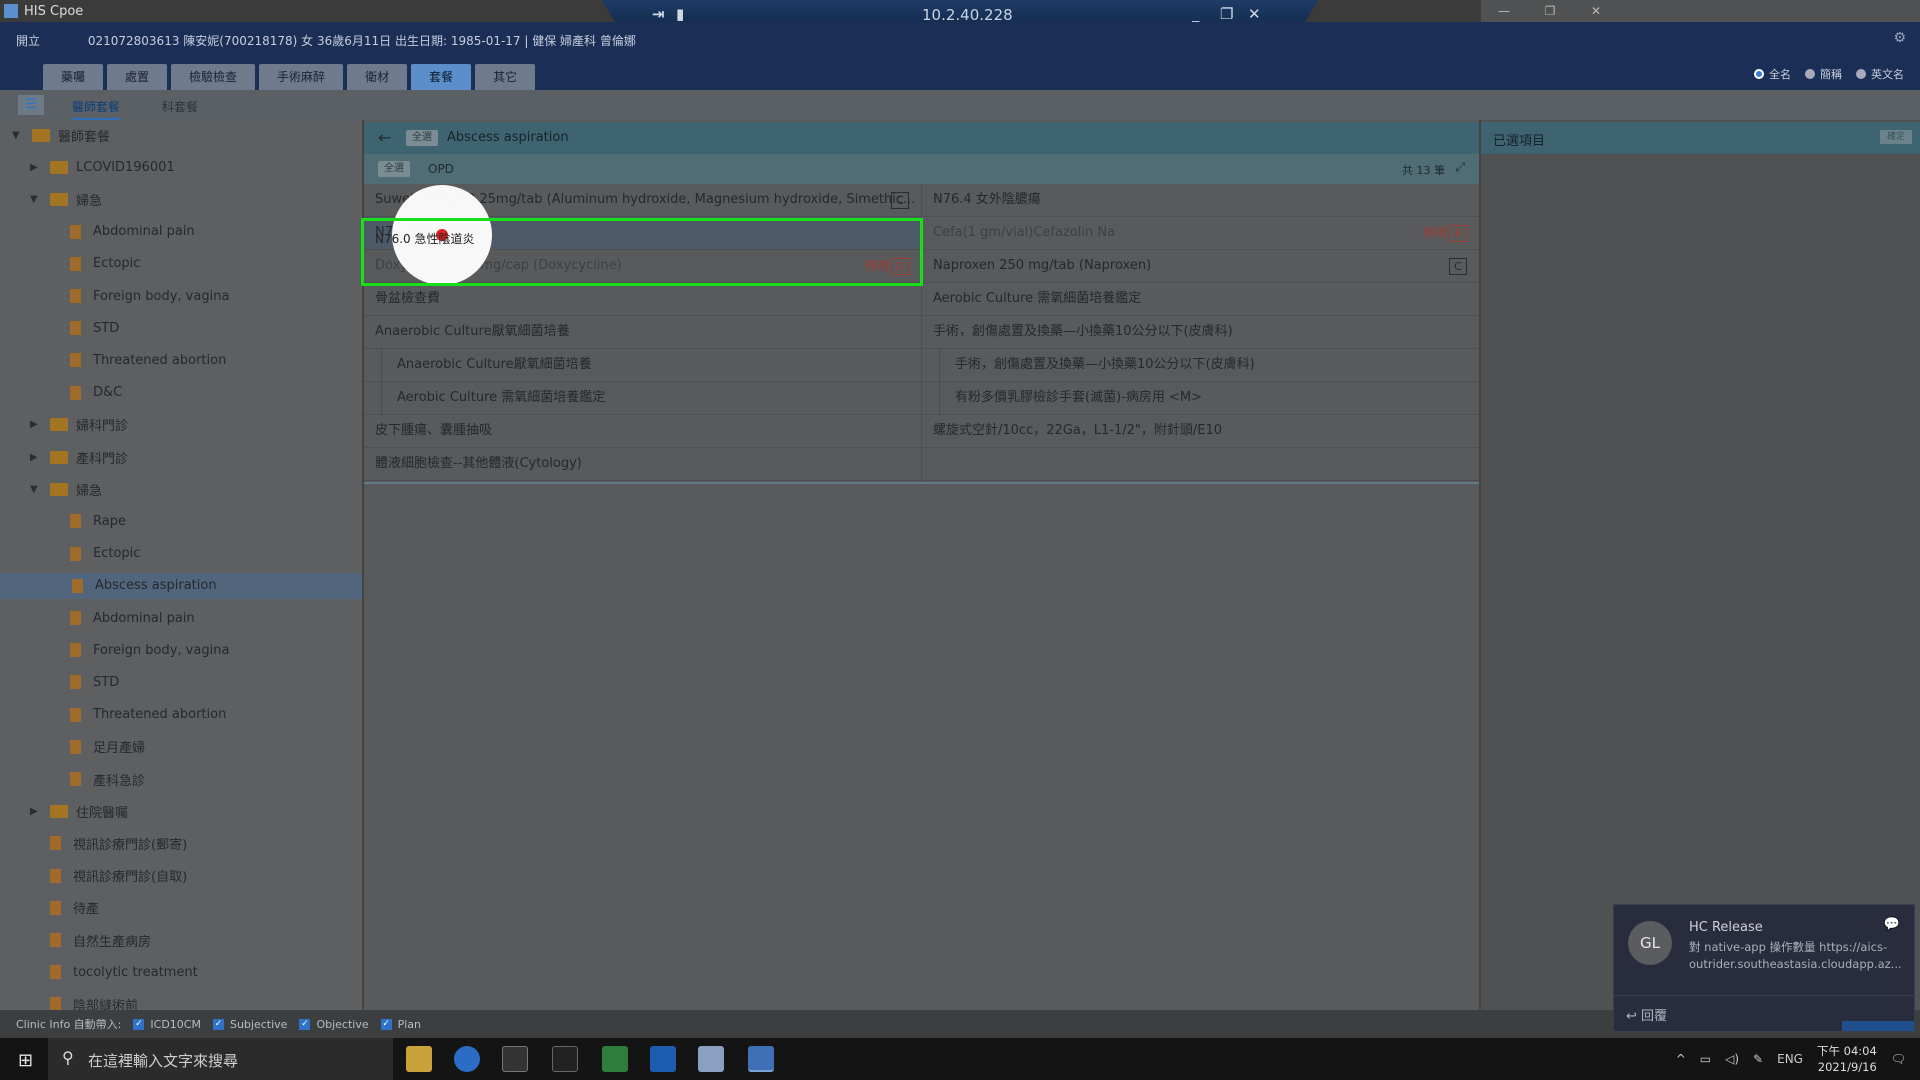  Describe the element at coordinates (422, 138) in the screenshot. I see `select-all-button: 全選` at that location.